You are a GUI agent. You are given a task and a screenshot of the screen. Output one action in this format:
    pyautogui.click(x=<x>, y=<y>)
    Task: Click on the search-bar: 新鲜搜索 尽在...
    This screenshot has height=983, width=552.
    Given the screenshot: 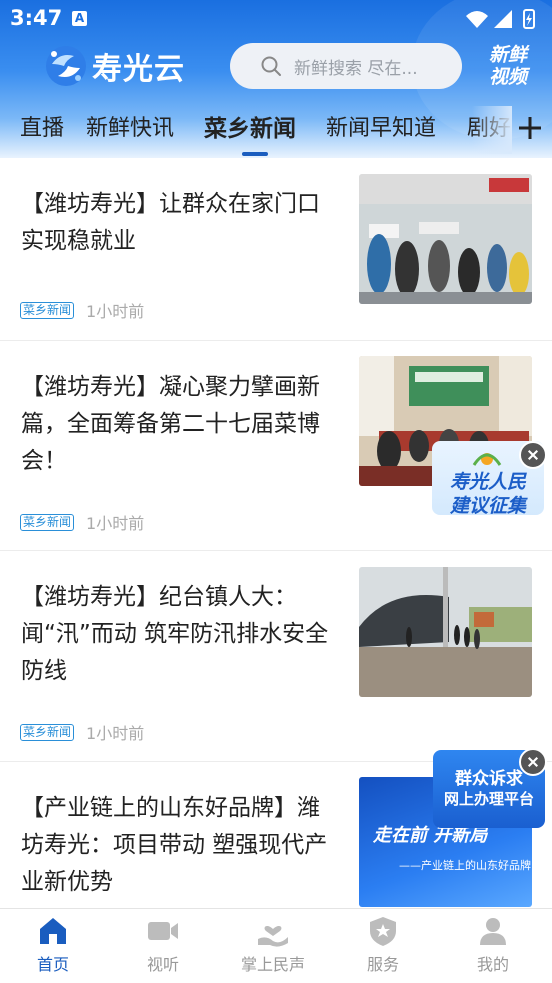 What is the action you would take?
    pyautogui.click(x=346, y=66)
    